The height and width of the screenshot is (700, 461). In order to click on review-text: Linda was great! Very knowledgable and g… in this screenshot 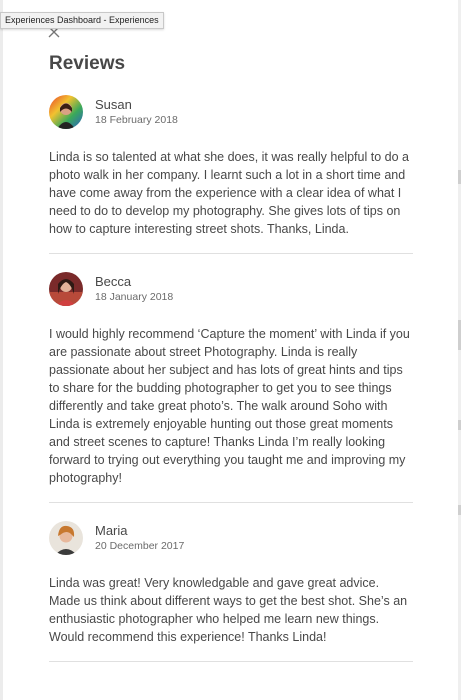, I will do `click(228, 610)`.